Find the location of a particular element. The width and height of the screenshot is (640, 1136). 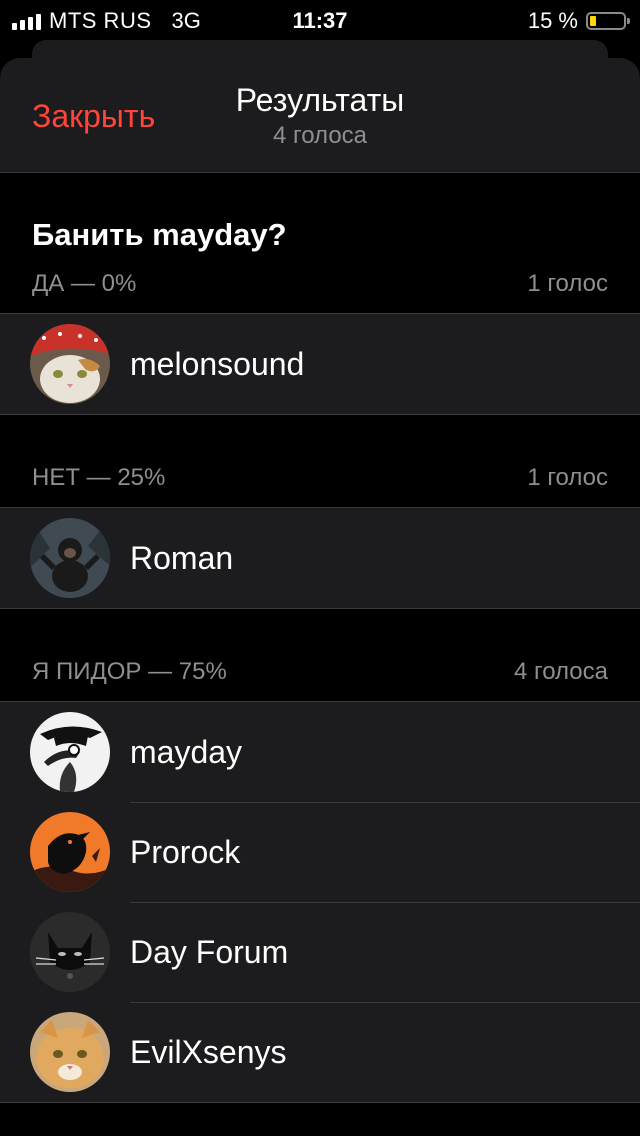

voter-name: Roman is located at coordinates (182, 557).